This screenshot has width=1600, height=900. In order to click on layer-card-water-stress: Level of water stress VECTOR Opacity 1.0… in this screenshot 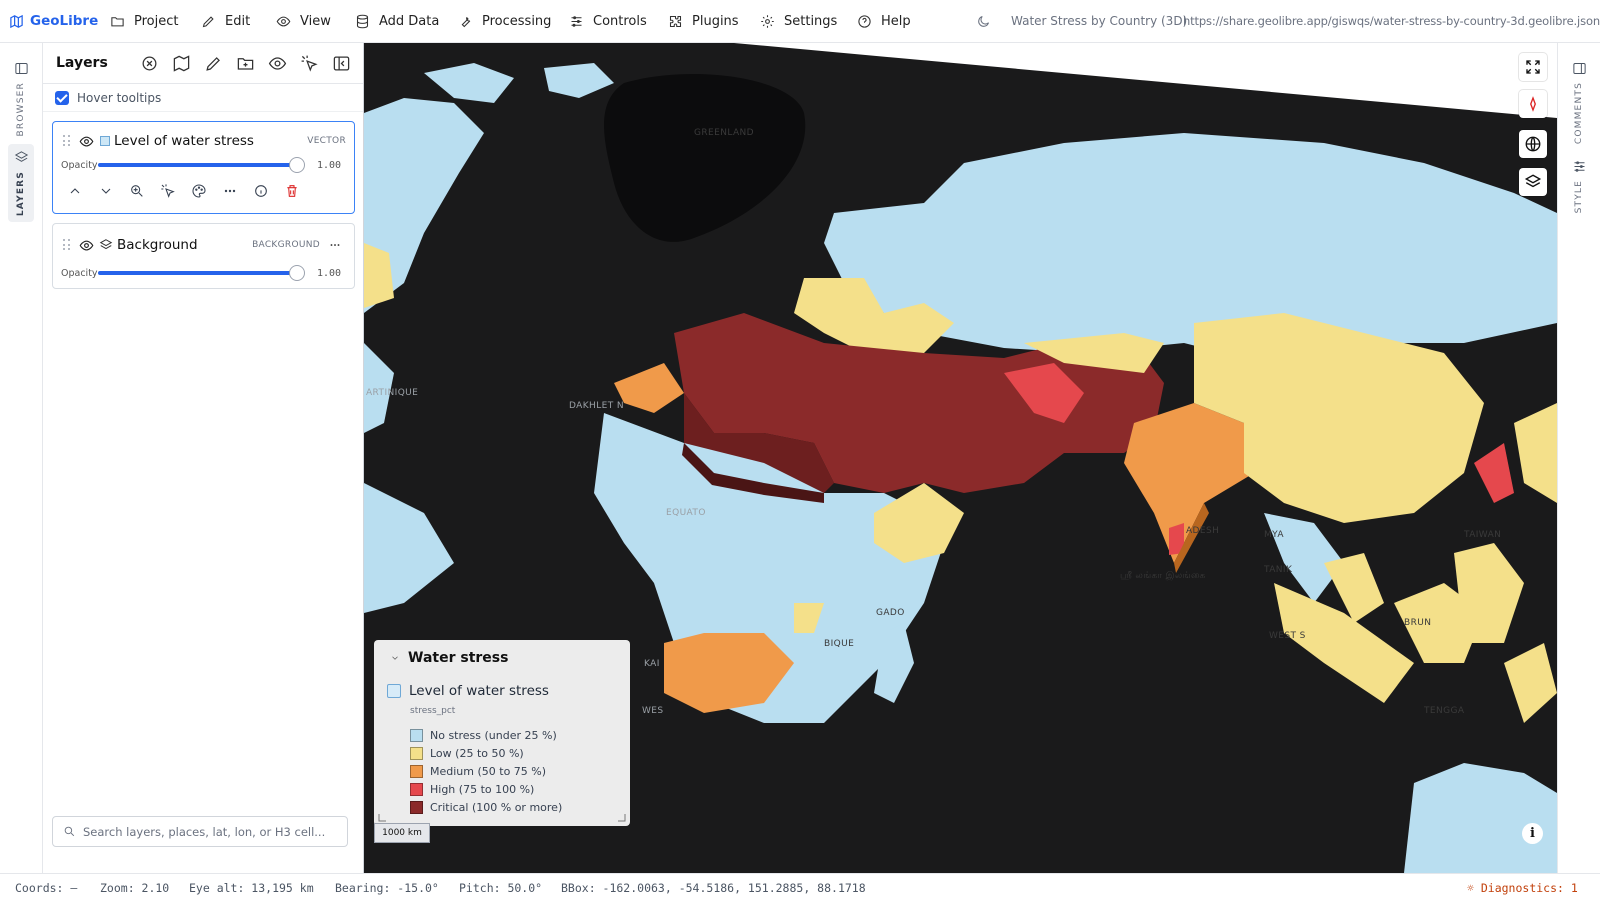, I will do `click(203, 167)`.